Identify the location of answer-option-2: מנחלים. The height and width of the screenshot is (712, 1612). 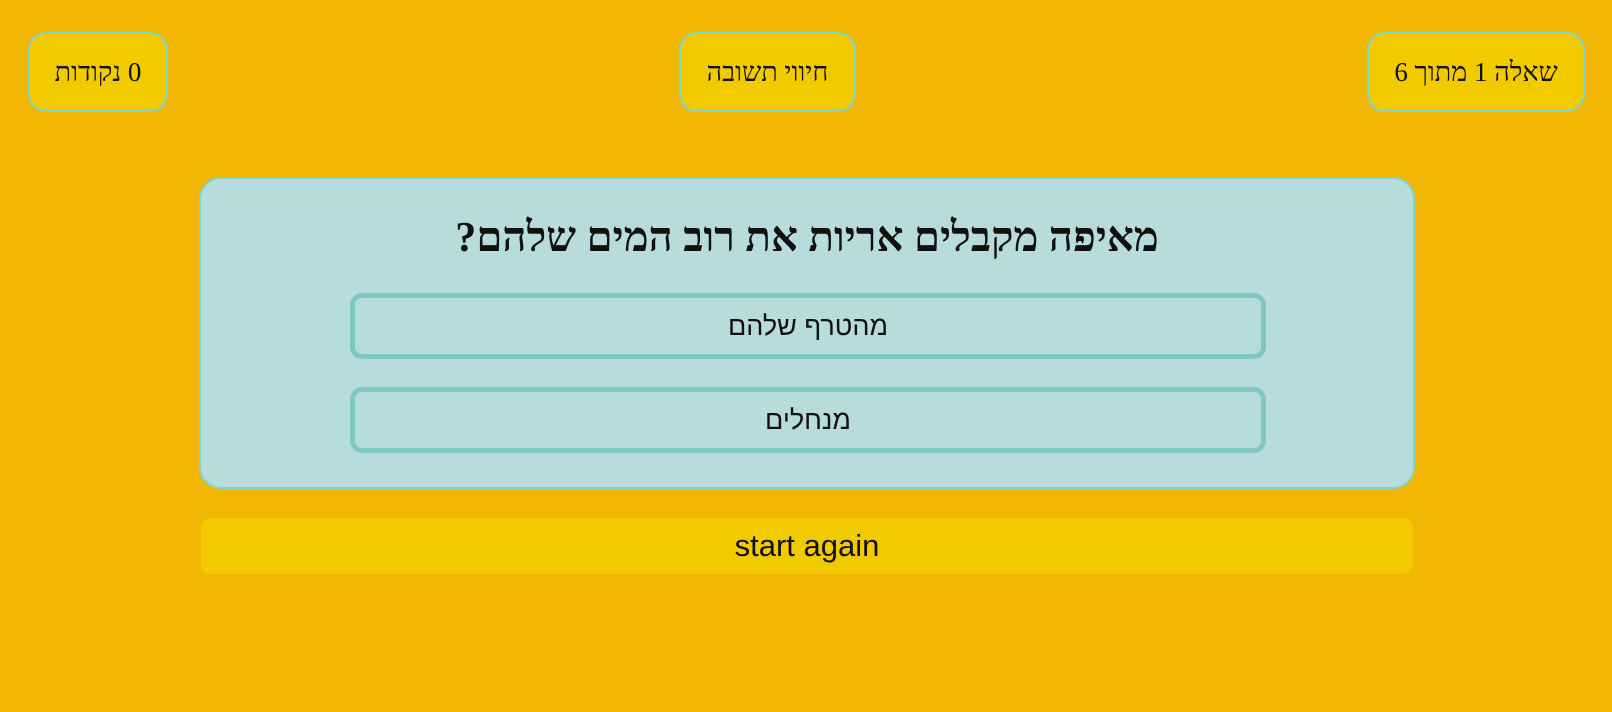
(808, 420).